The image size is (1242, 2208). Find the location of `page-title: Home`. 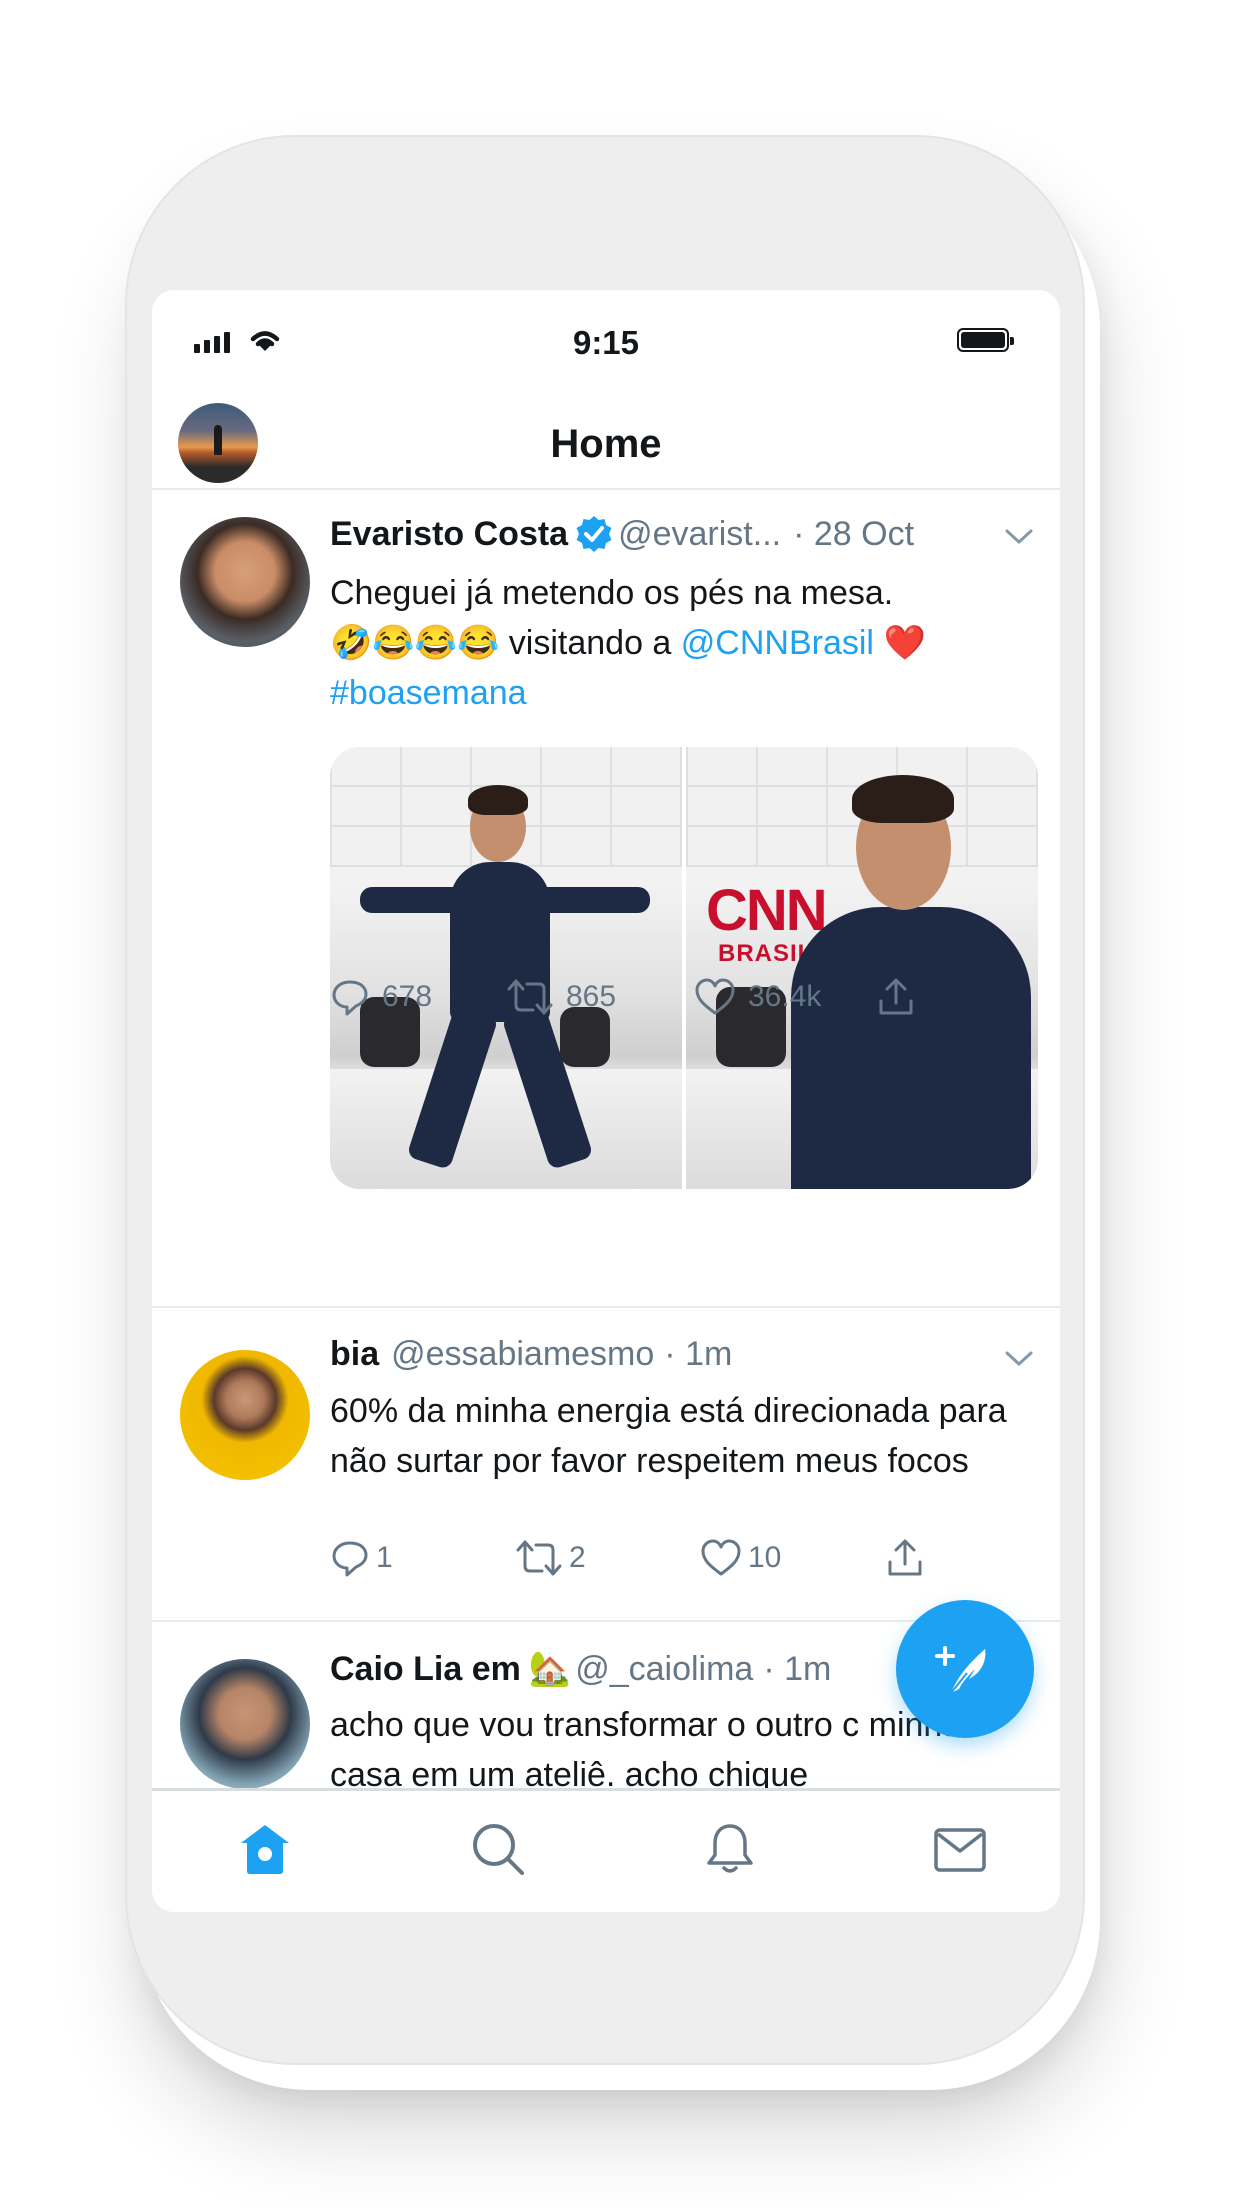

page-title: Home is located at coordinates (606, 444).